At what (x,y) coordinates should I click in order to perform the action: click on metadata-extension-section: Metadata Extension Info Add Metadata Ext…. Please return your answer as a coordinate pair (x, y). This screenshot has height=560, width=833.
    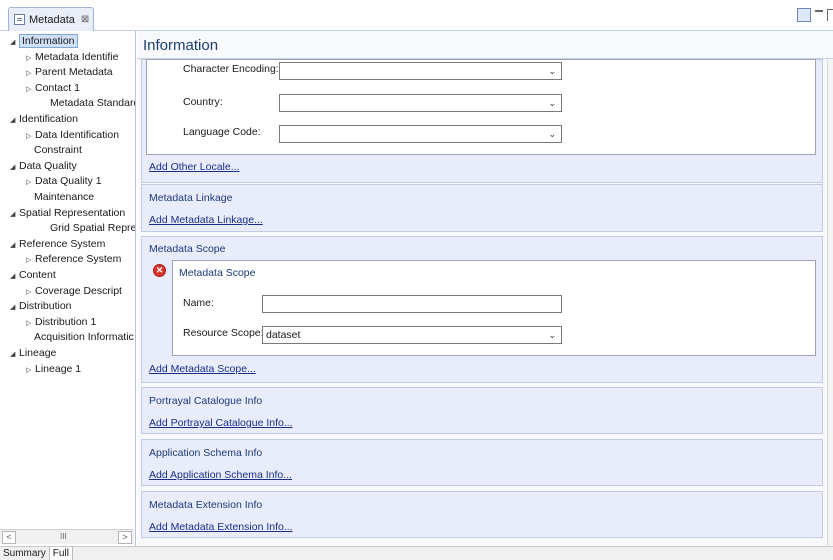
    Looking at the image, I should click on (482, 514).